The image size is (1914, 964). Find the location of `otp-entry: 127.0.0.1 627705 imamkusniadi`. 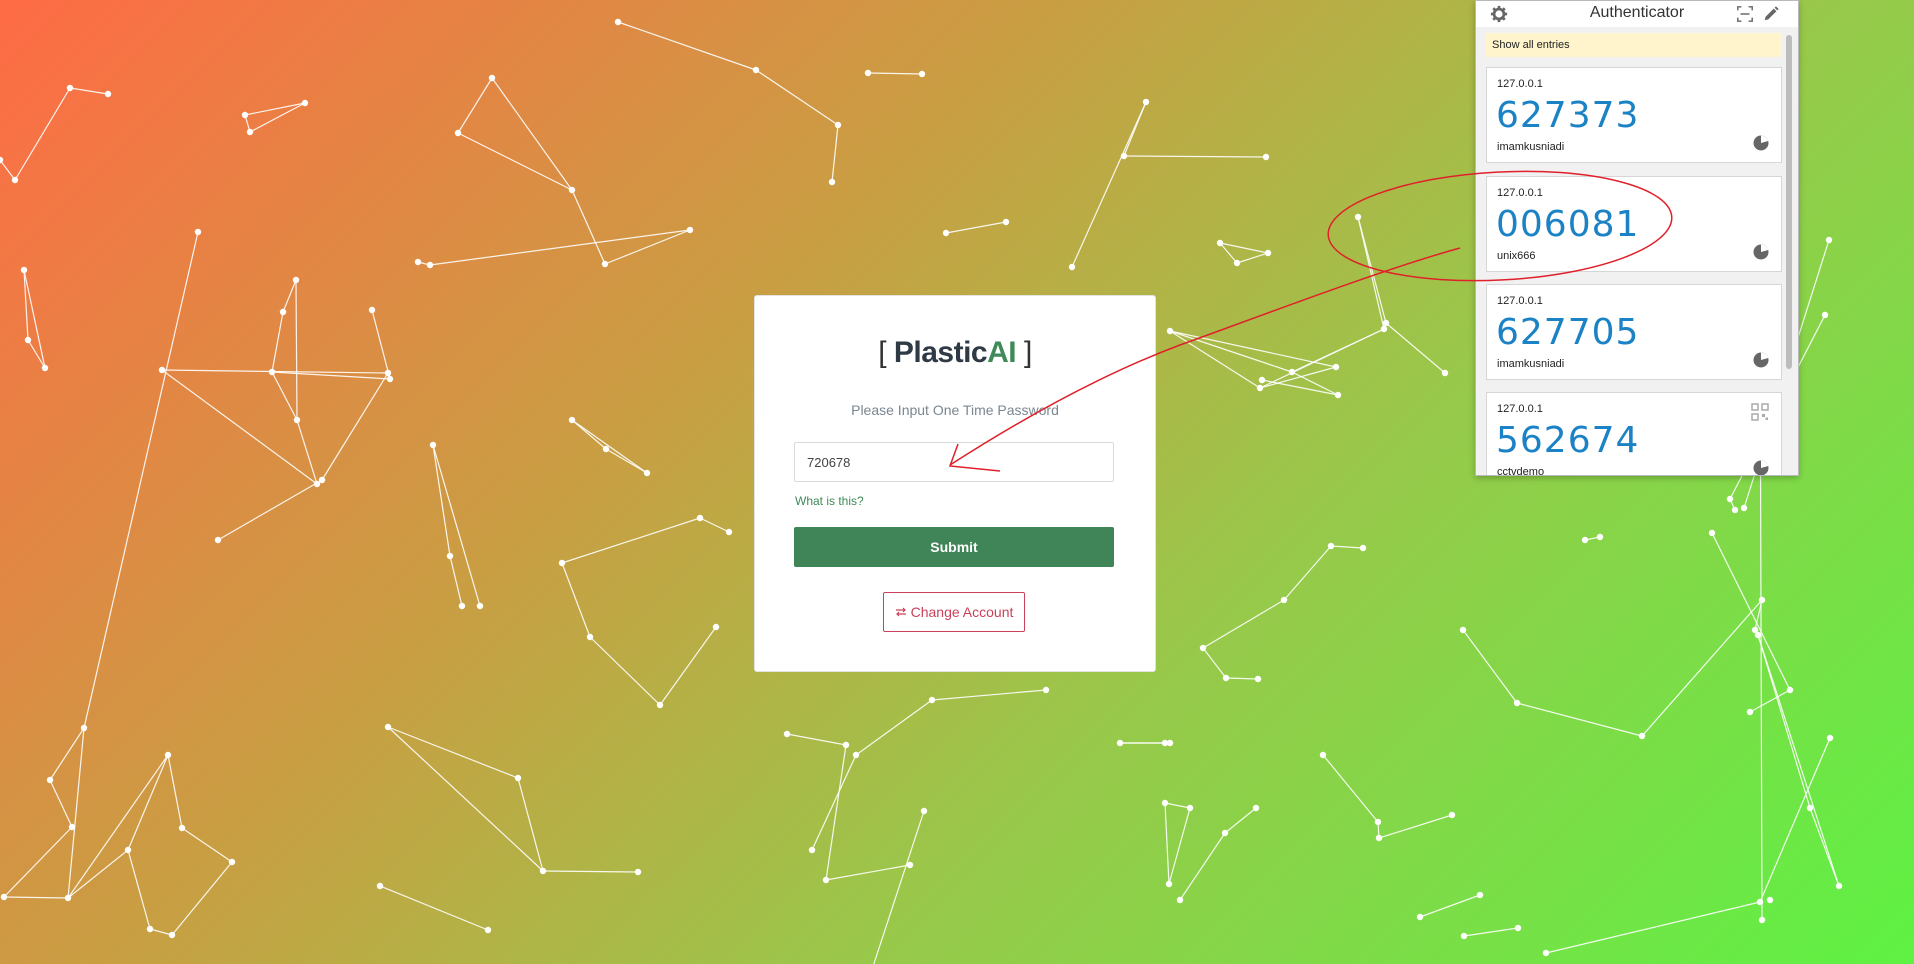

otp-entry: 127.0.0.1 627705 imamkusniadi is located at coordinates (1634, 332).